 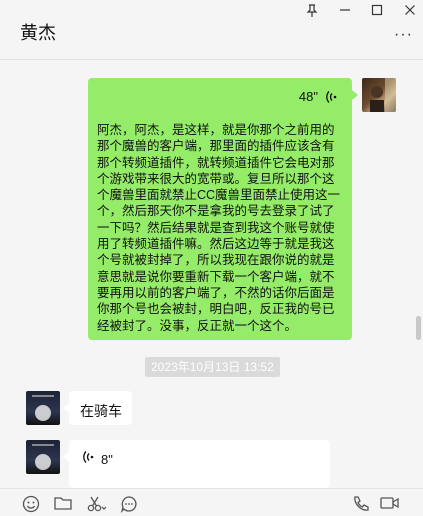 I want to click on phone-icon, so click(x=361, y=505).